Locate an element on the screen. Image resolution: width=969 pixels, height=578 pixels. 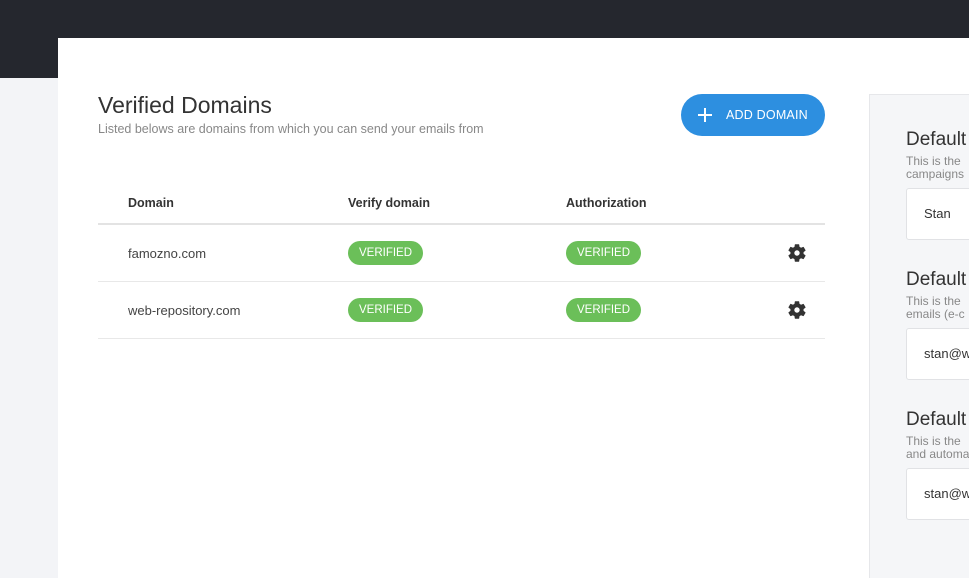
default-sender-email-section: Default This is the emails (e-c is located at coordinates (936, 295).